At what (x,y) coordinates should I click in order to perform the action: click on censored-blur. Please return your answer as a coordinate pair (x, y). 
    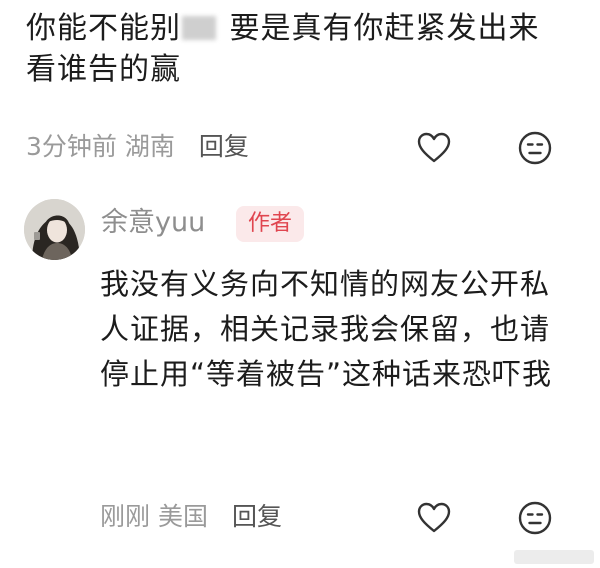
    Looking at the image, I should click on (199, 28).